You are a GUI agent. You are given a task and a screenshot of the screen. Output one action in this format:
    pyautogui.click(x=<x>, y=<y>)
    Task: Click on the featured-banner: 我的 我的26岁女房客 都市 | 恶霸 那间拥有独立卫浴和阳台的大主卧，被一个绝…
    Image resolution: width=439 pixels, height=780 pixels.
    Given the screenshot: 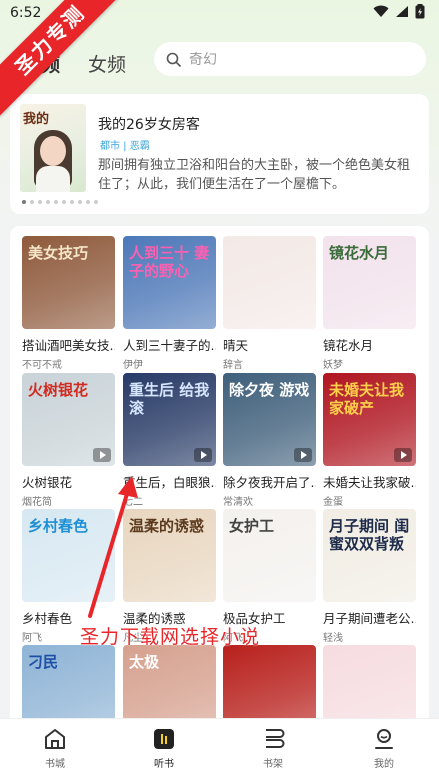 What is the action you would take?
    pyautogui.click(x=219, y=154)
    